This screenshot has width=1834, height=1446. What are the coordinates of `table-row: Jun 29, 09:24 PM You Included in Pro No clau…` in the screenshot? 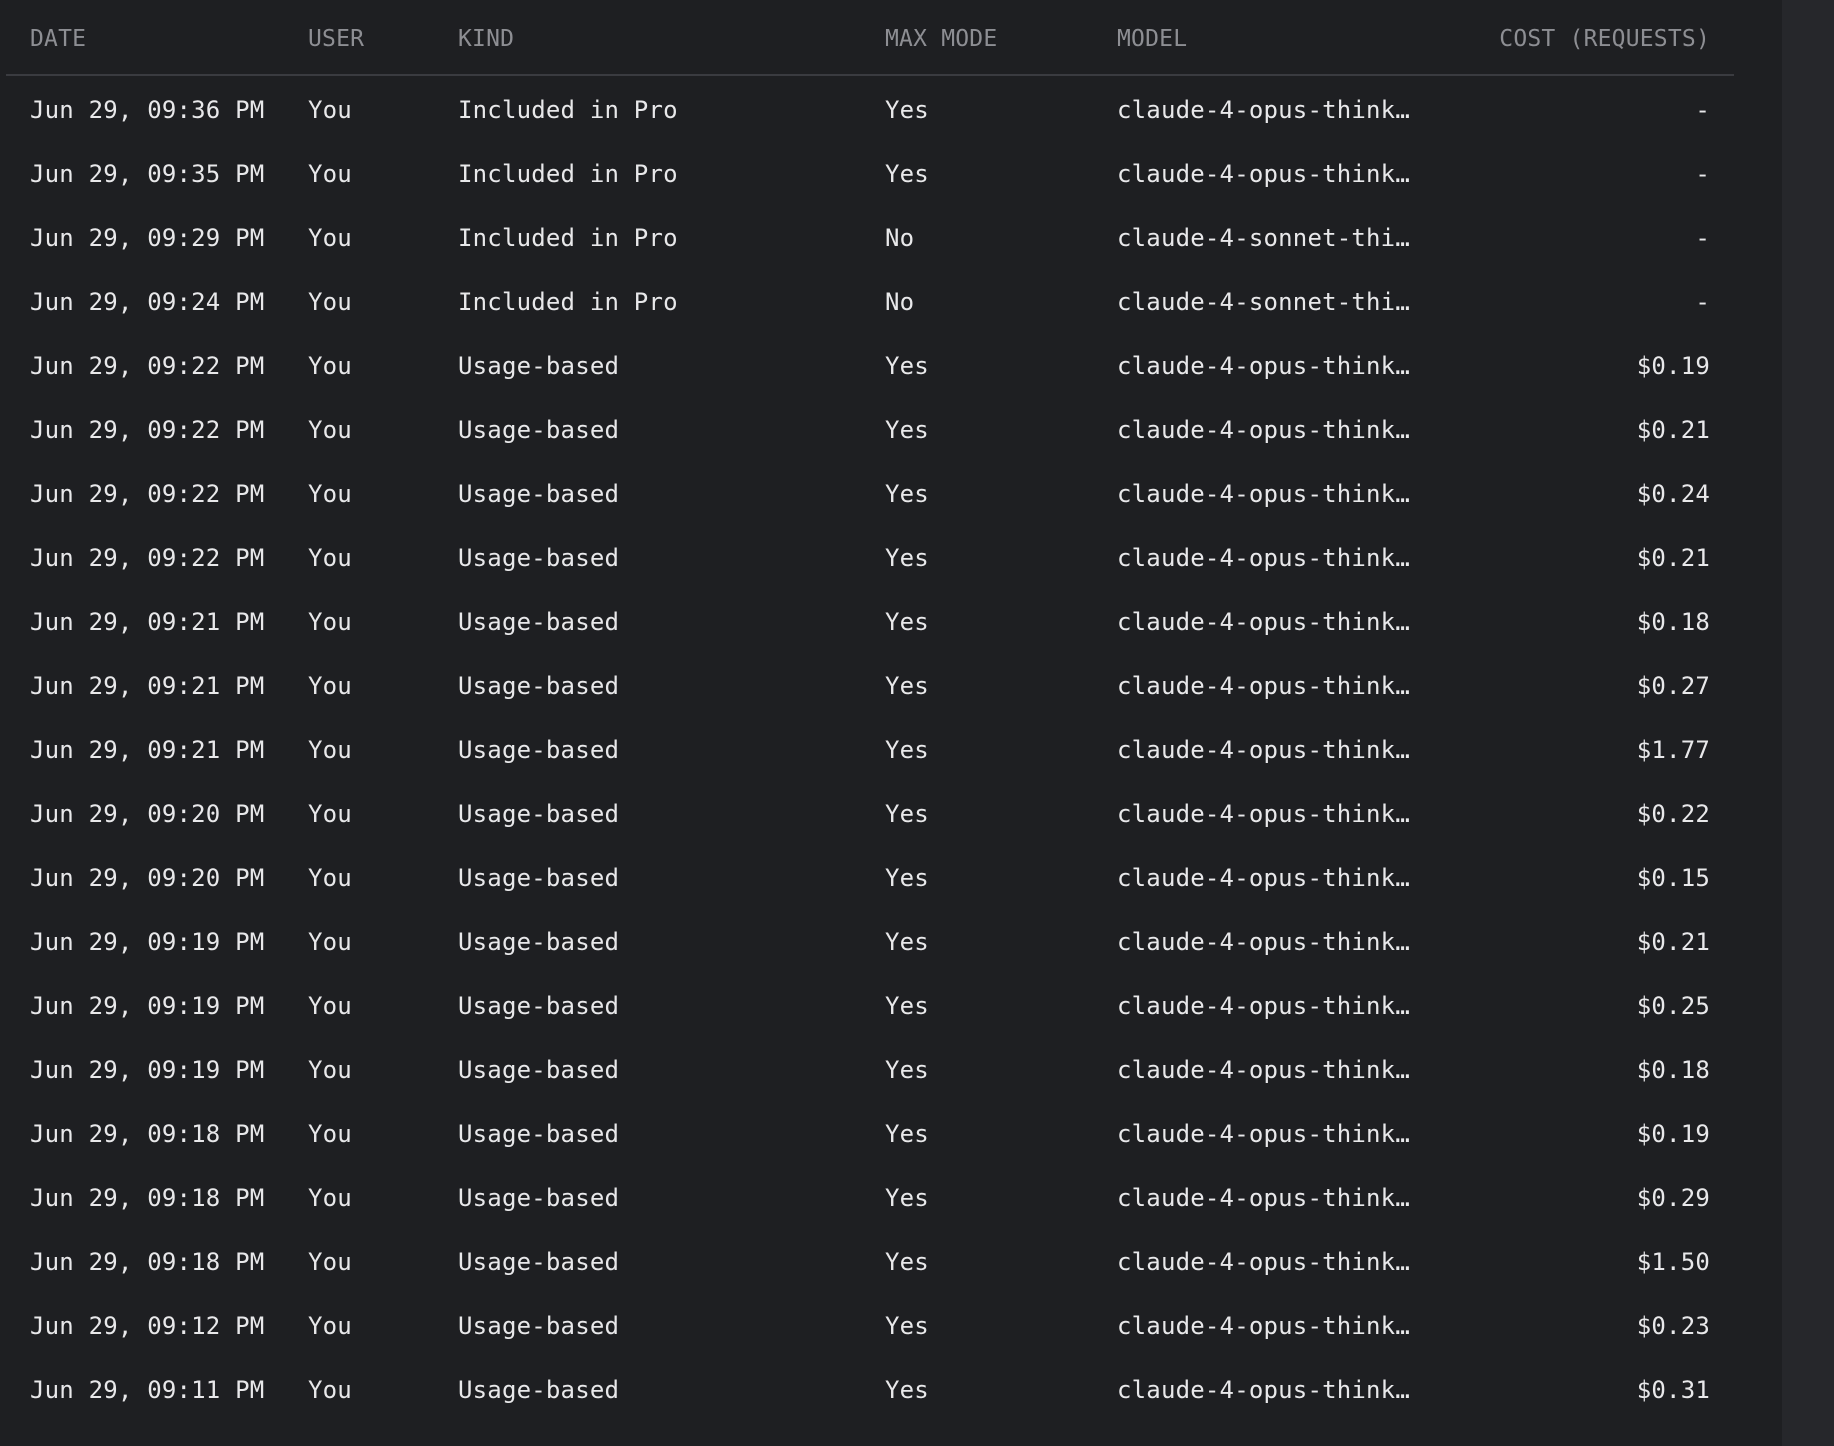 It's located at (870, 300).